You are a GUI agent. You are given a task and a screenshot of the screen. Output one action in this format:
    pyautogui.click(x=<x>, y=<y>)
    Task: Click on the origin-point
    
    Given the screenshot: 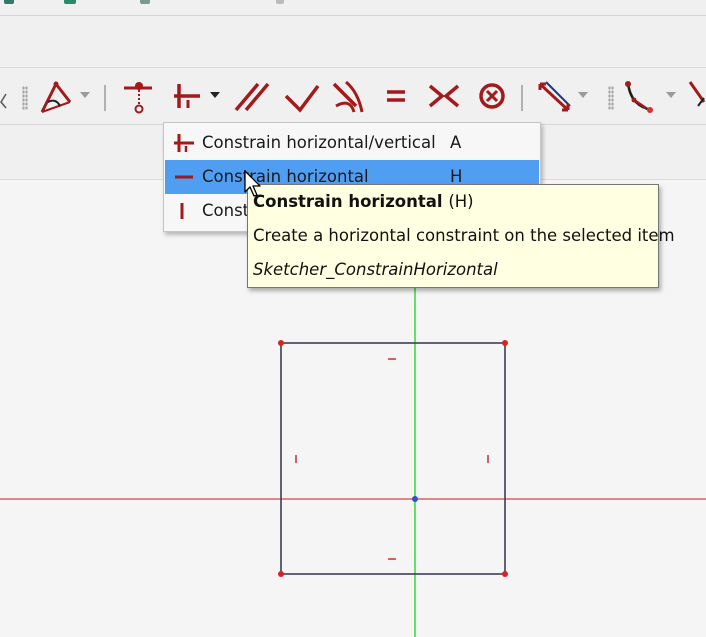 What is the action you would take?
    pyautogui.click(x=415, y=499)
    